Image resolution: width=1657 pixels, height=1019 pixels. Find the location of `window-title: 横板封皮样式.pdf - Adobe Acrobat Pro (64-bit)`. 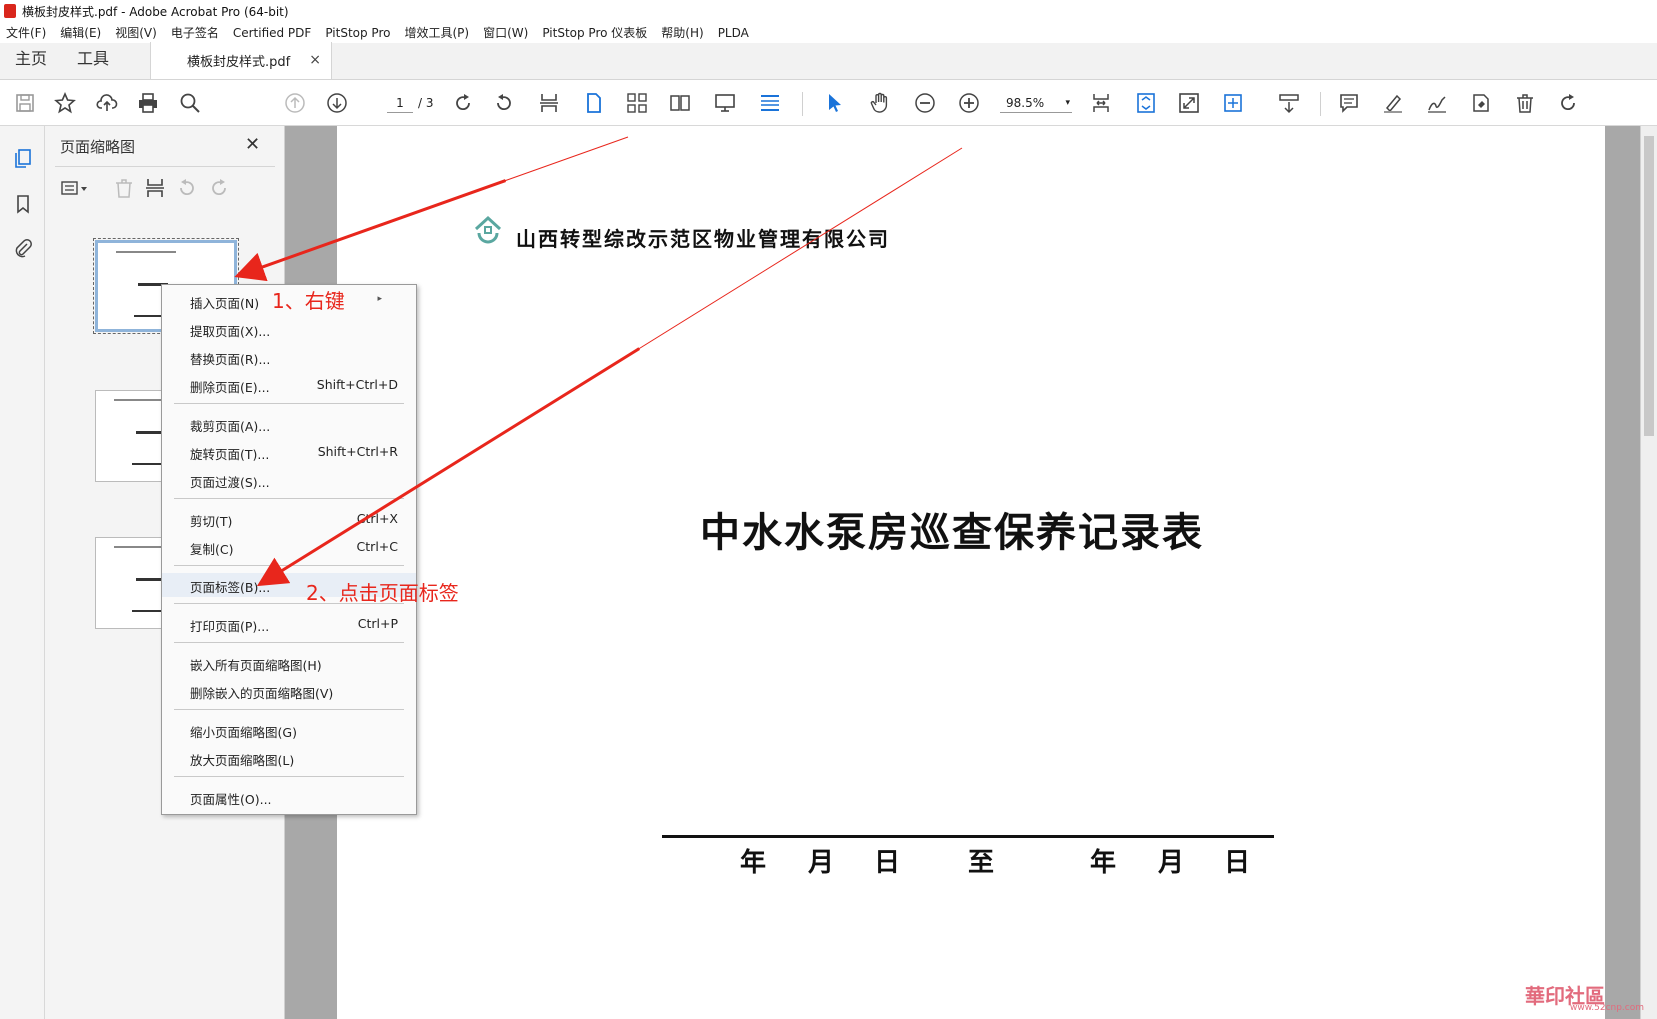

window-title: 横板封皮样式.pdf - Adobe Acrobat Pro (64-bit) is located at coordinates (155, 11).